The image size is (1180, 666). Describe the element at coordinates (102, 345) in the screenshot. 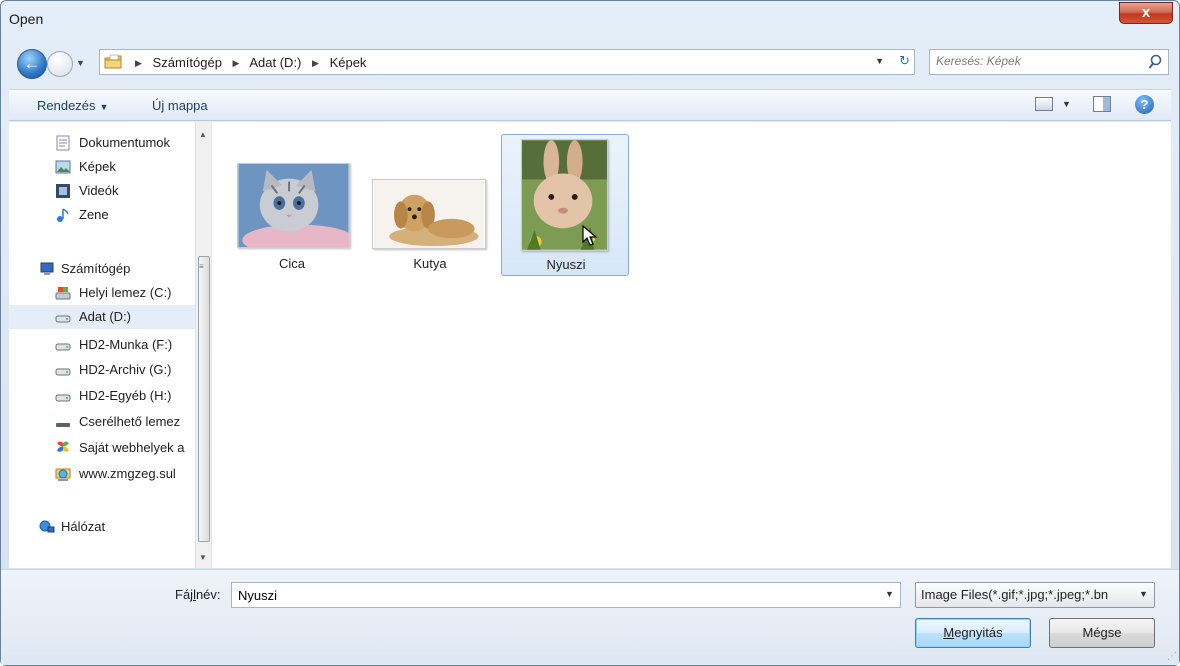

I see `sidebar-item-drive-f: HD2-Munka (F:)` at that location.